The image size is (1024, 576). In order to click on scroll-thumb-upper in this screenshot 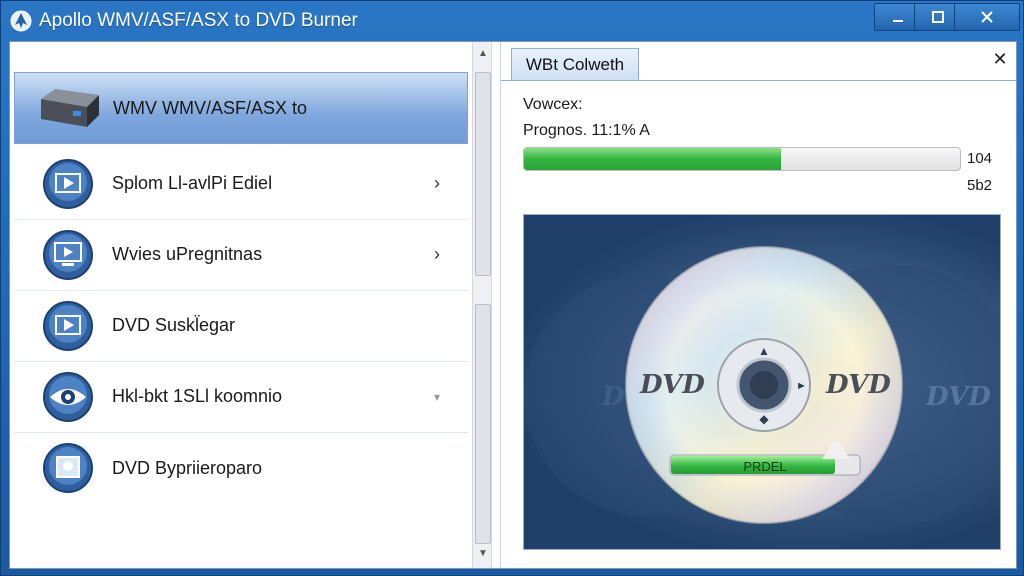, I will do `click(483, 174)`.